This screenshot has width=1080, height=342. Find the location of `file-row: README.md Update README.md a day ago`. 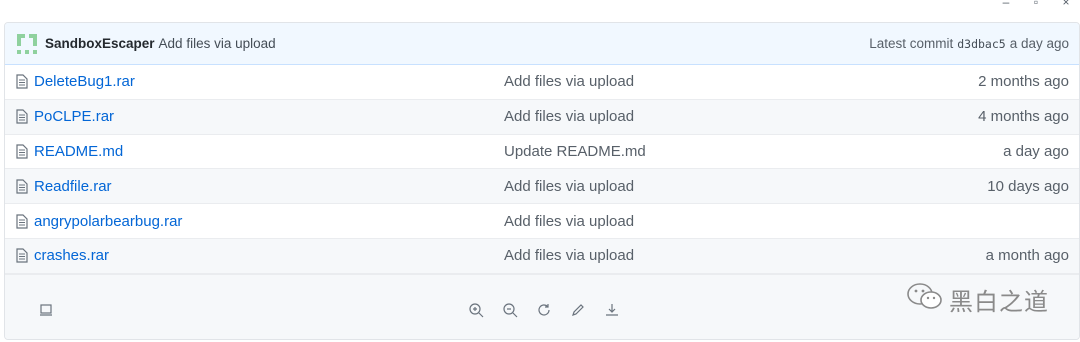

file-row: README.md Update README.md a day ago is located at coordinates (542, 152).